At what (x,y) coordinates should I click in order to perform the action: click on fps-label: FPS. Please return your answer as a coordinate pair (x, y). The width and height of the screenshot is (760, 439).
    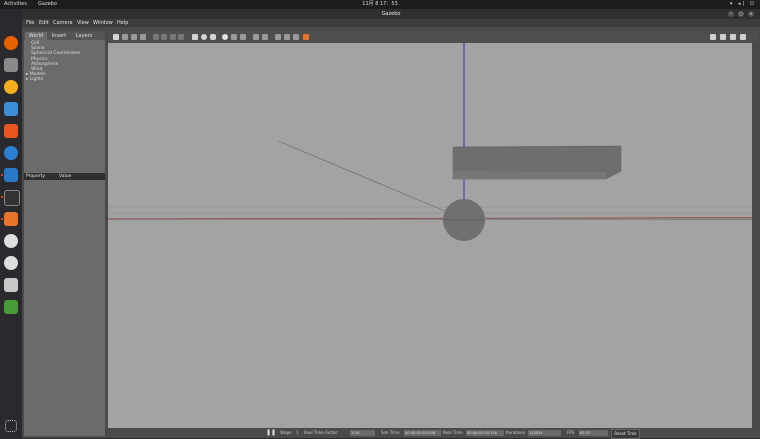
    Looking at the image, I should click on (571, 432).